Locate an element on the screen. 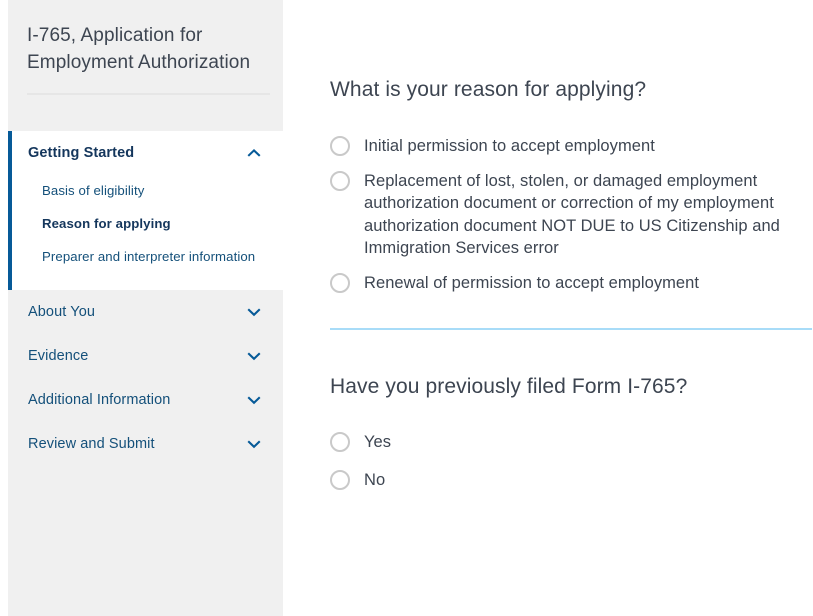  radio-option-no: No is located at coordinates (571, 480).